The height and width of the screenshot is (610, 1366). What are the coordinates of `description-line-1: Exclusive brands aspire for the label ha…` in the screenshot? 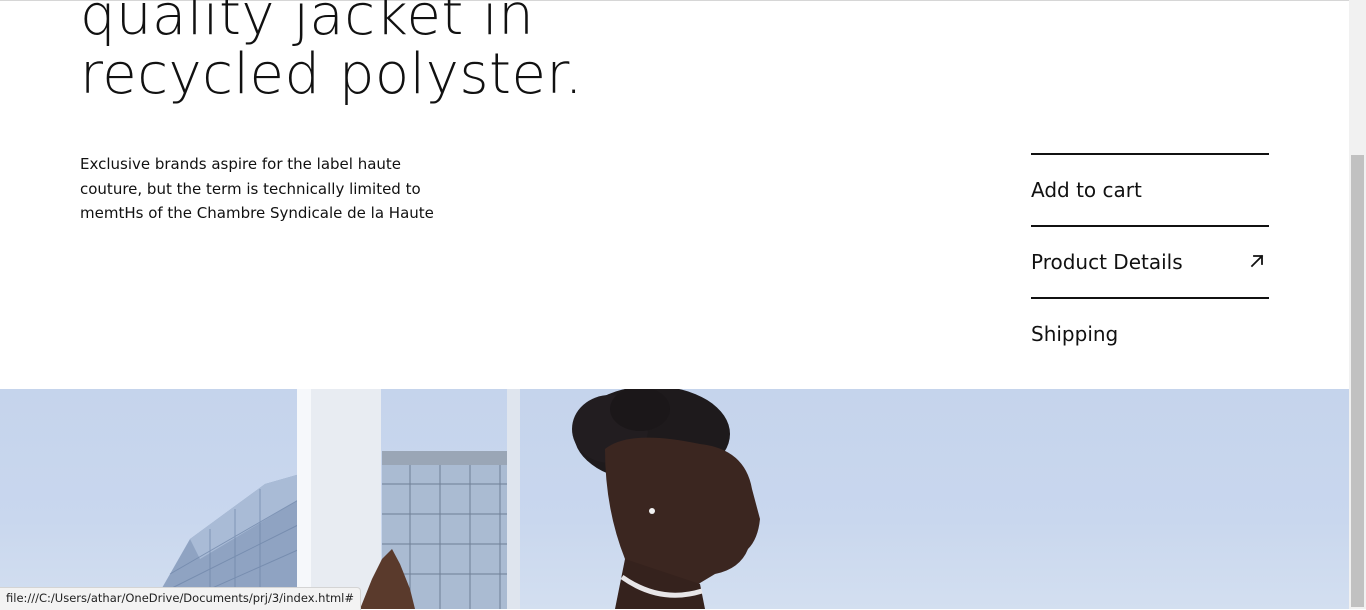 It's located at (241, 164).